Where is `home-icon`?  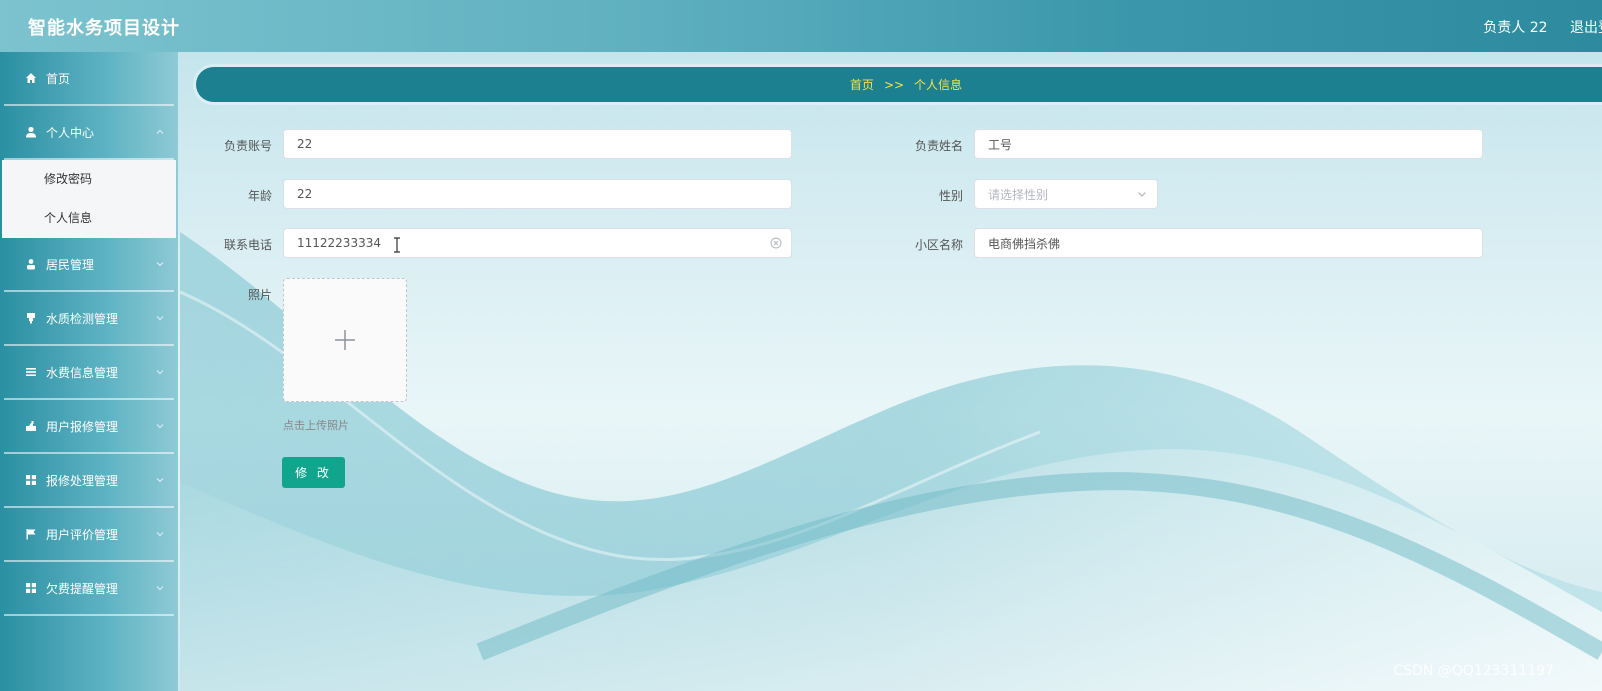 home-icon is located at coordinates (31, 78).